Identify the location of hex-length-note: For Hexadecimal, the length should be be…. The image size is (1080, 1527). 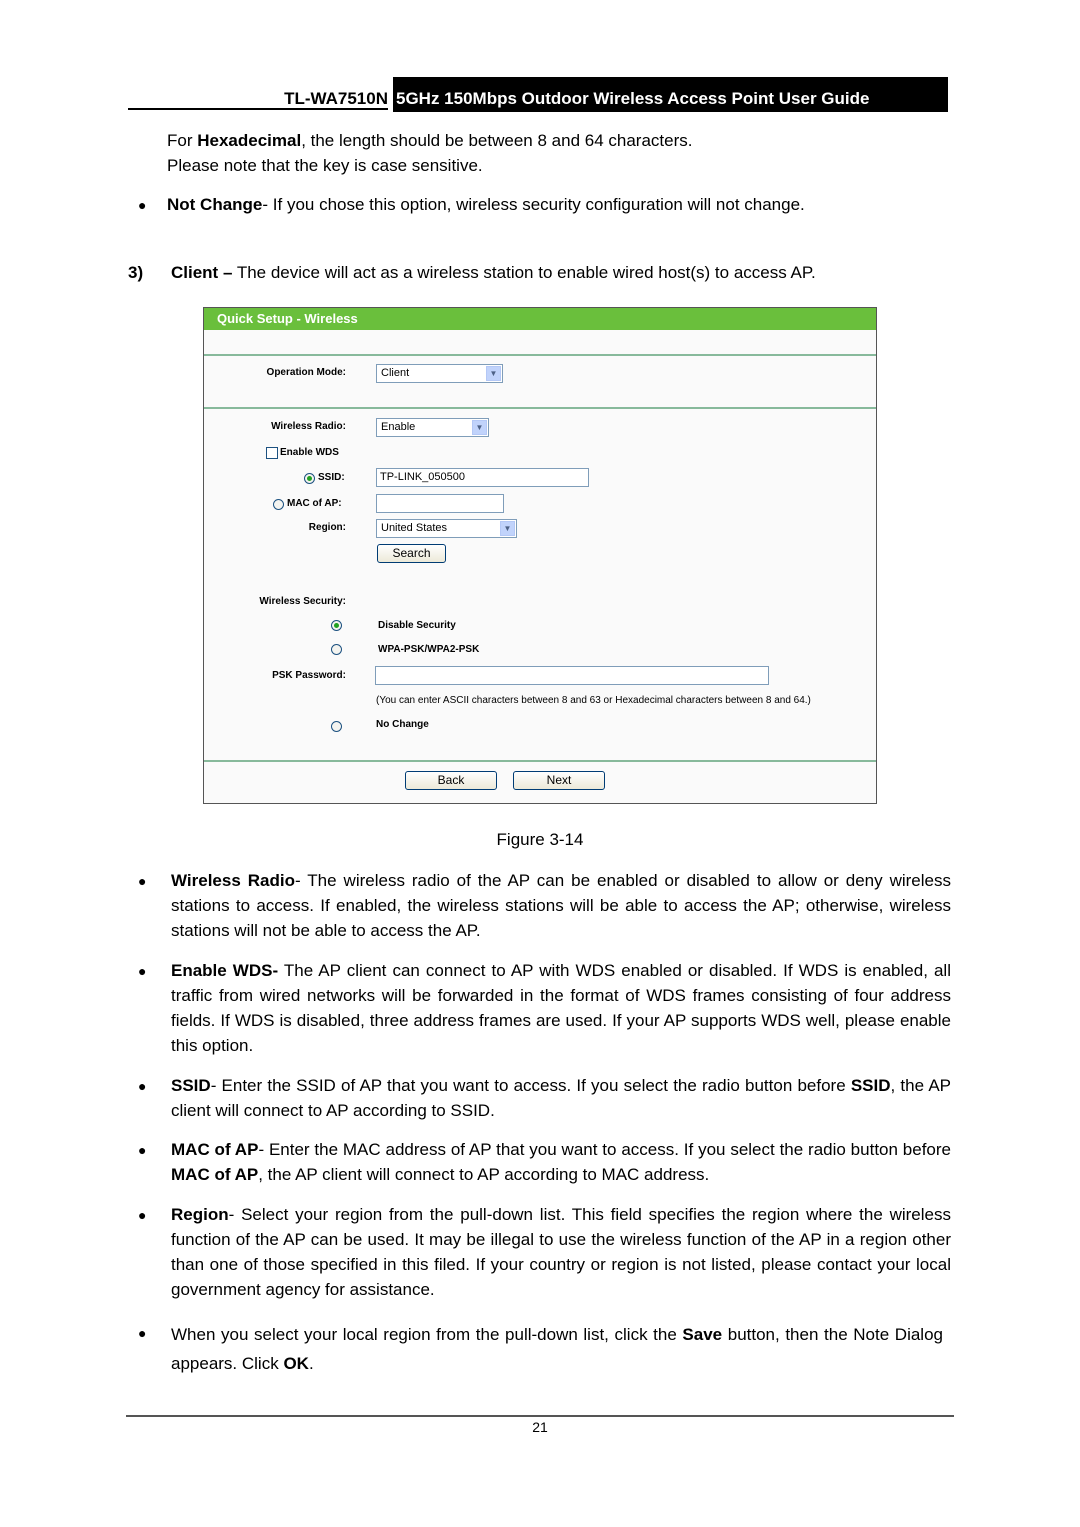
(430, 140).